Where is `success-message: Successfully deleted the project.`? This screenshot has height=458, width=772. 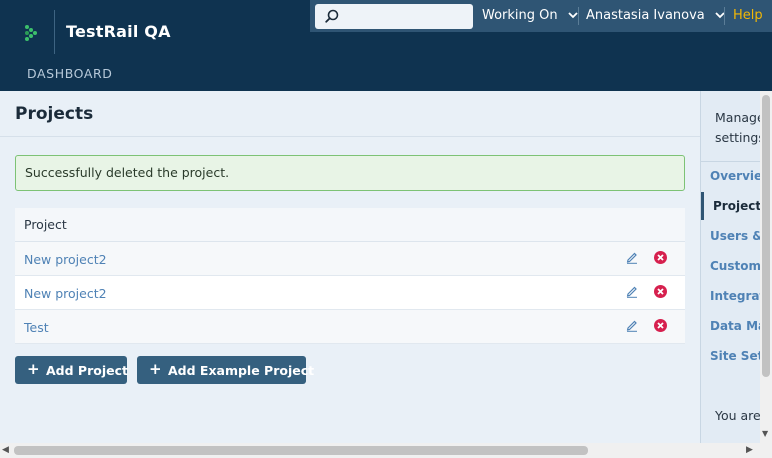 success-message: Successfully deleted the project. is located at coordinates (350, 173).